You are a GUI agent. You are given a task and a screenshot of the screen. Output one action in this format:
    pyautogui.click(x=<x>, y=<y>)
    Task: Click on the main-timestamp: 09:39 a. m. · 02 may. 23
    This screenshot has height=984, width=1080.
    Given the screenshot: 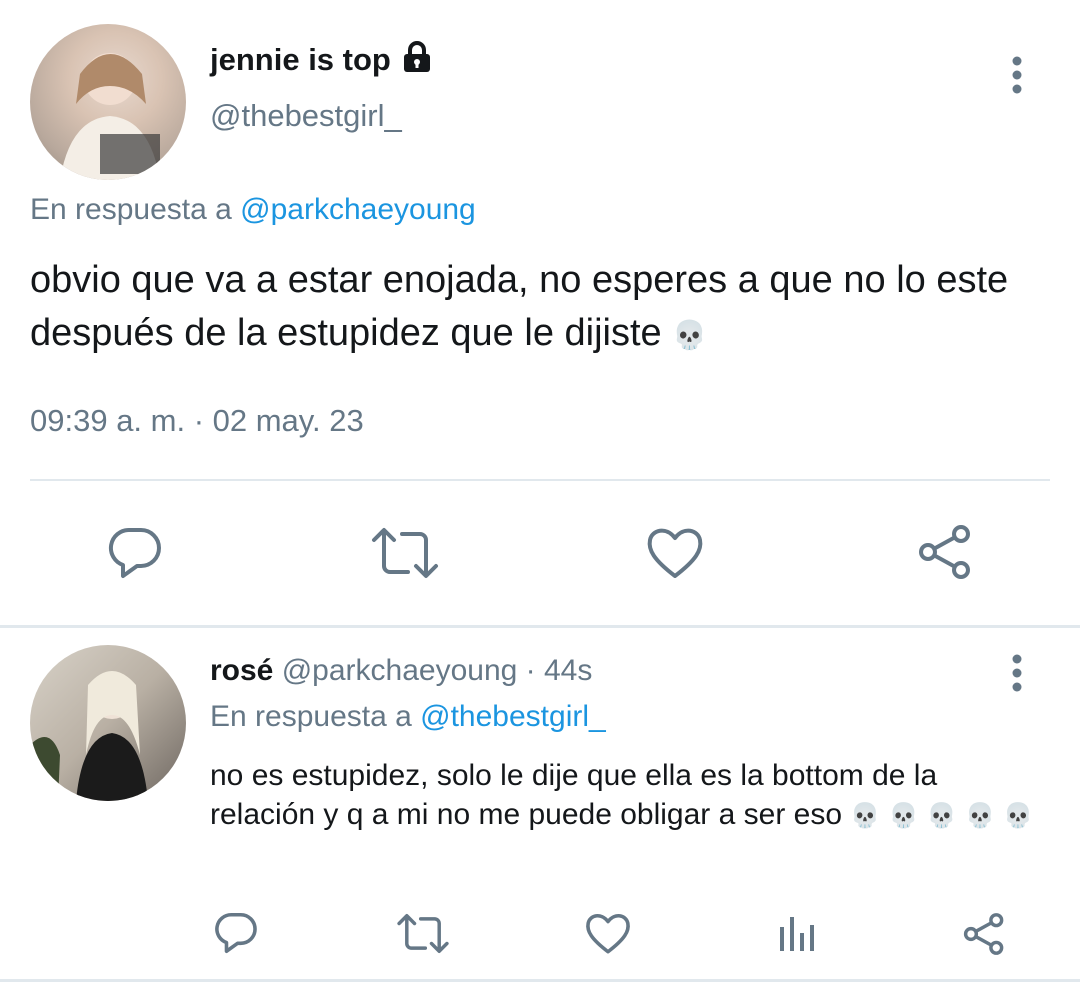 What is the action you would take?
    pyautogui.click(x=197, y=421)
    